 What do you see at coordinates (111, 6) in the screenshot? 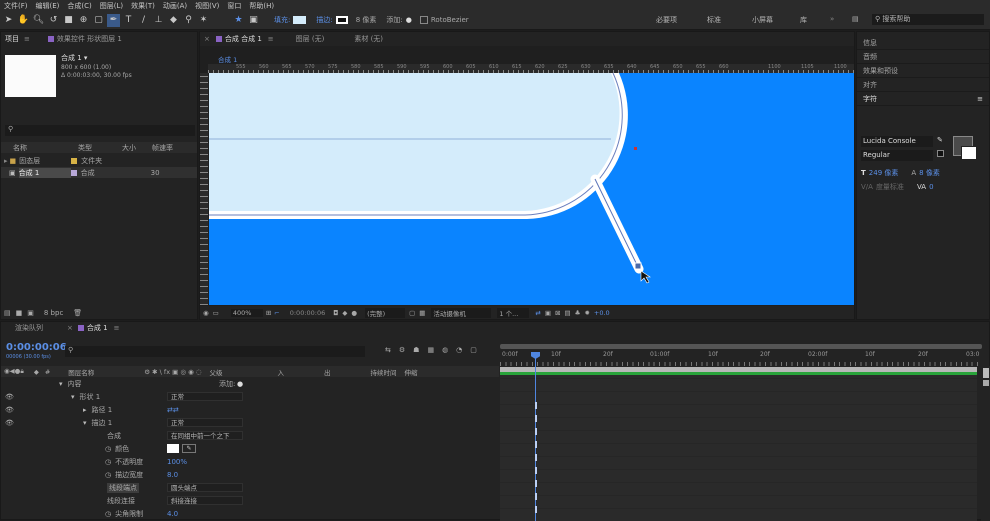
I see `menu-layer: 图层(L)` at bounding box center [111, 6].